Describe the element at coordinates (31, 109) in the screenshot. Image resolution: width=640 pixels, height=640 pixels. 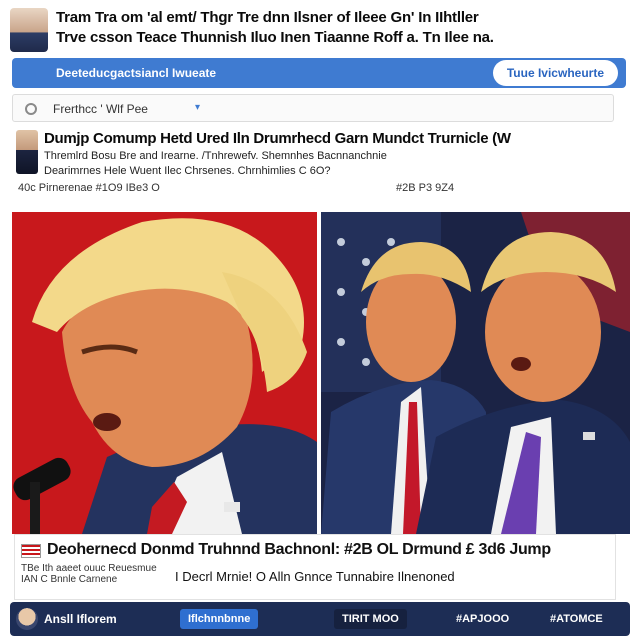
I see `radio-icon` at that location.